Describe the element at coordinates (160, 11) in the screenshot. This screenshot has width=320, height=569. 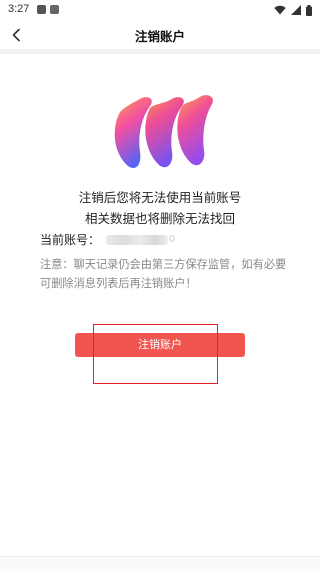
I see `status-bar: 3:27` at that location.